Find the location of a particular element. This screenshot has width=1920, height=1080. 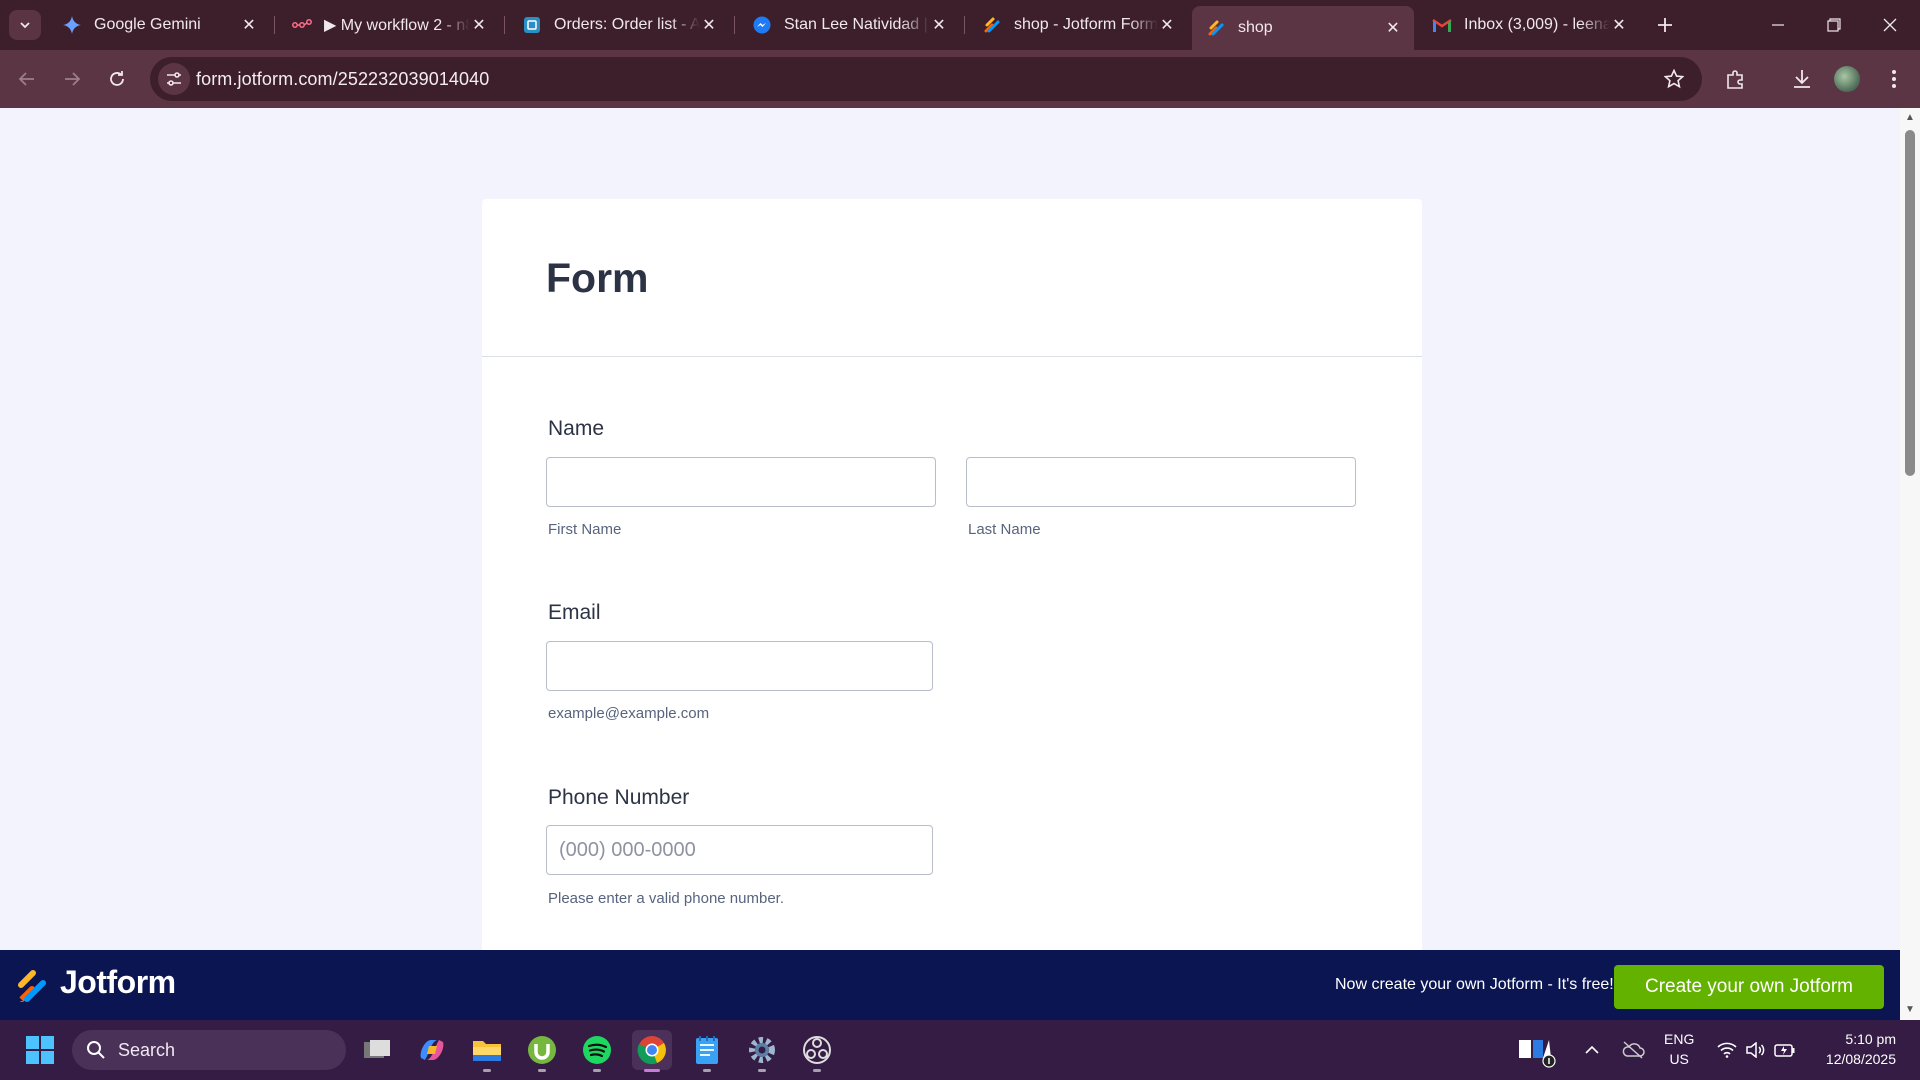

phone-input is located at coordinates (739, 850).